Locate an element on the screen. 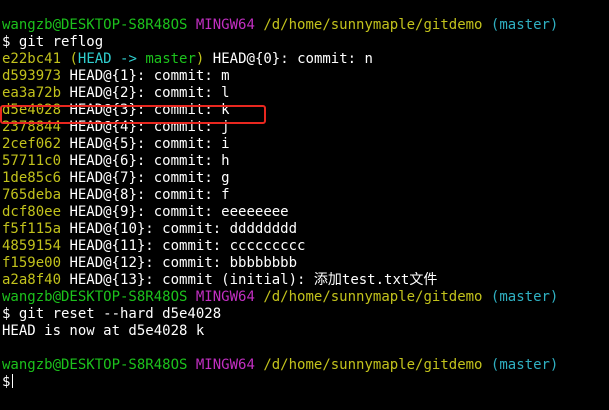 The width and height of the screenshot is (609, 410). reflog-entry: 765deba HEAD@{8}: commit: f is located at coordinates (304, 195).